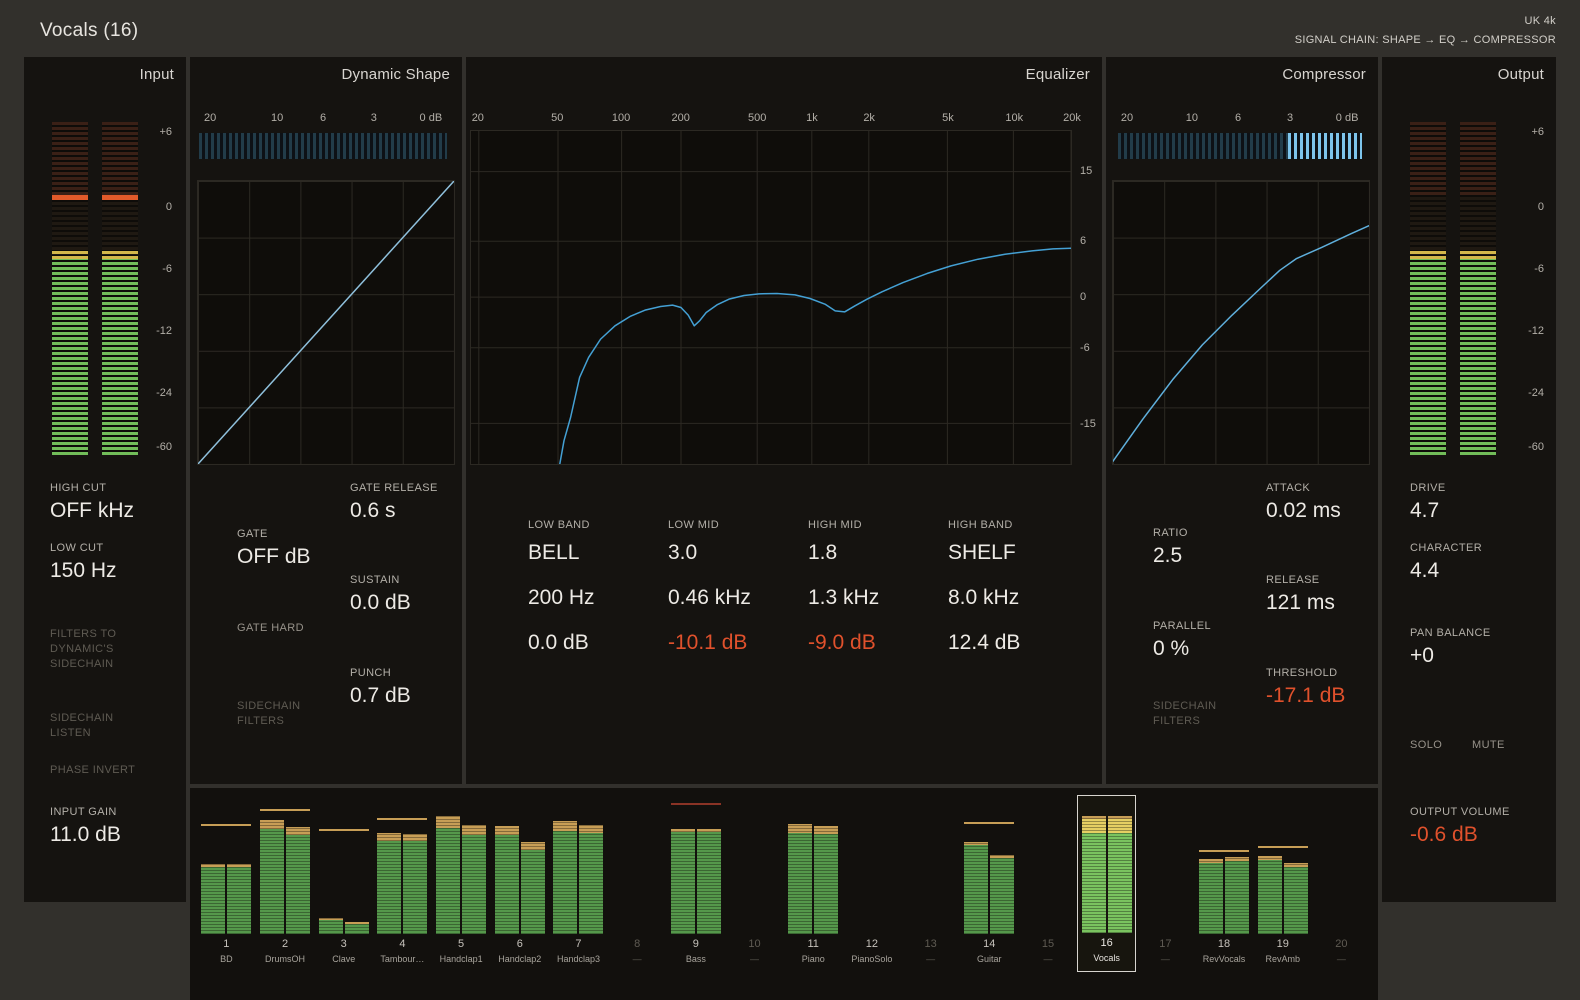 This screenshot has width=1580, height=1000. Describe the element at coordinates (823, 552) in the screenshot. I see `band-type: 1.8` at that location.